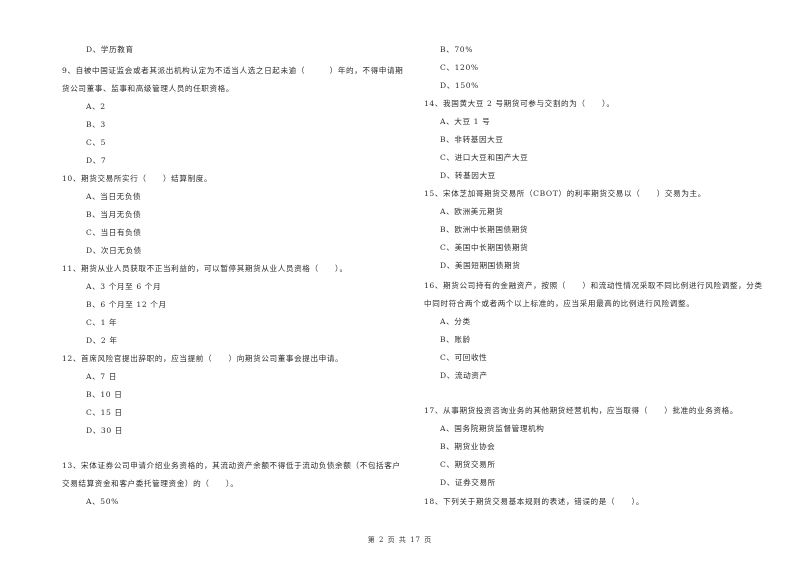 The height and width of the screenshot is (565, 800). Describe the element at coordinates (205, 268) in the screenshot. I see `q11-stem: 11、期货从业人员获取不正当利益的，可以暂停其期货从业人员资格（ ）。` at that location.